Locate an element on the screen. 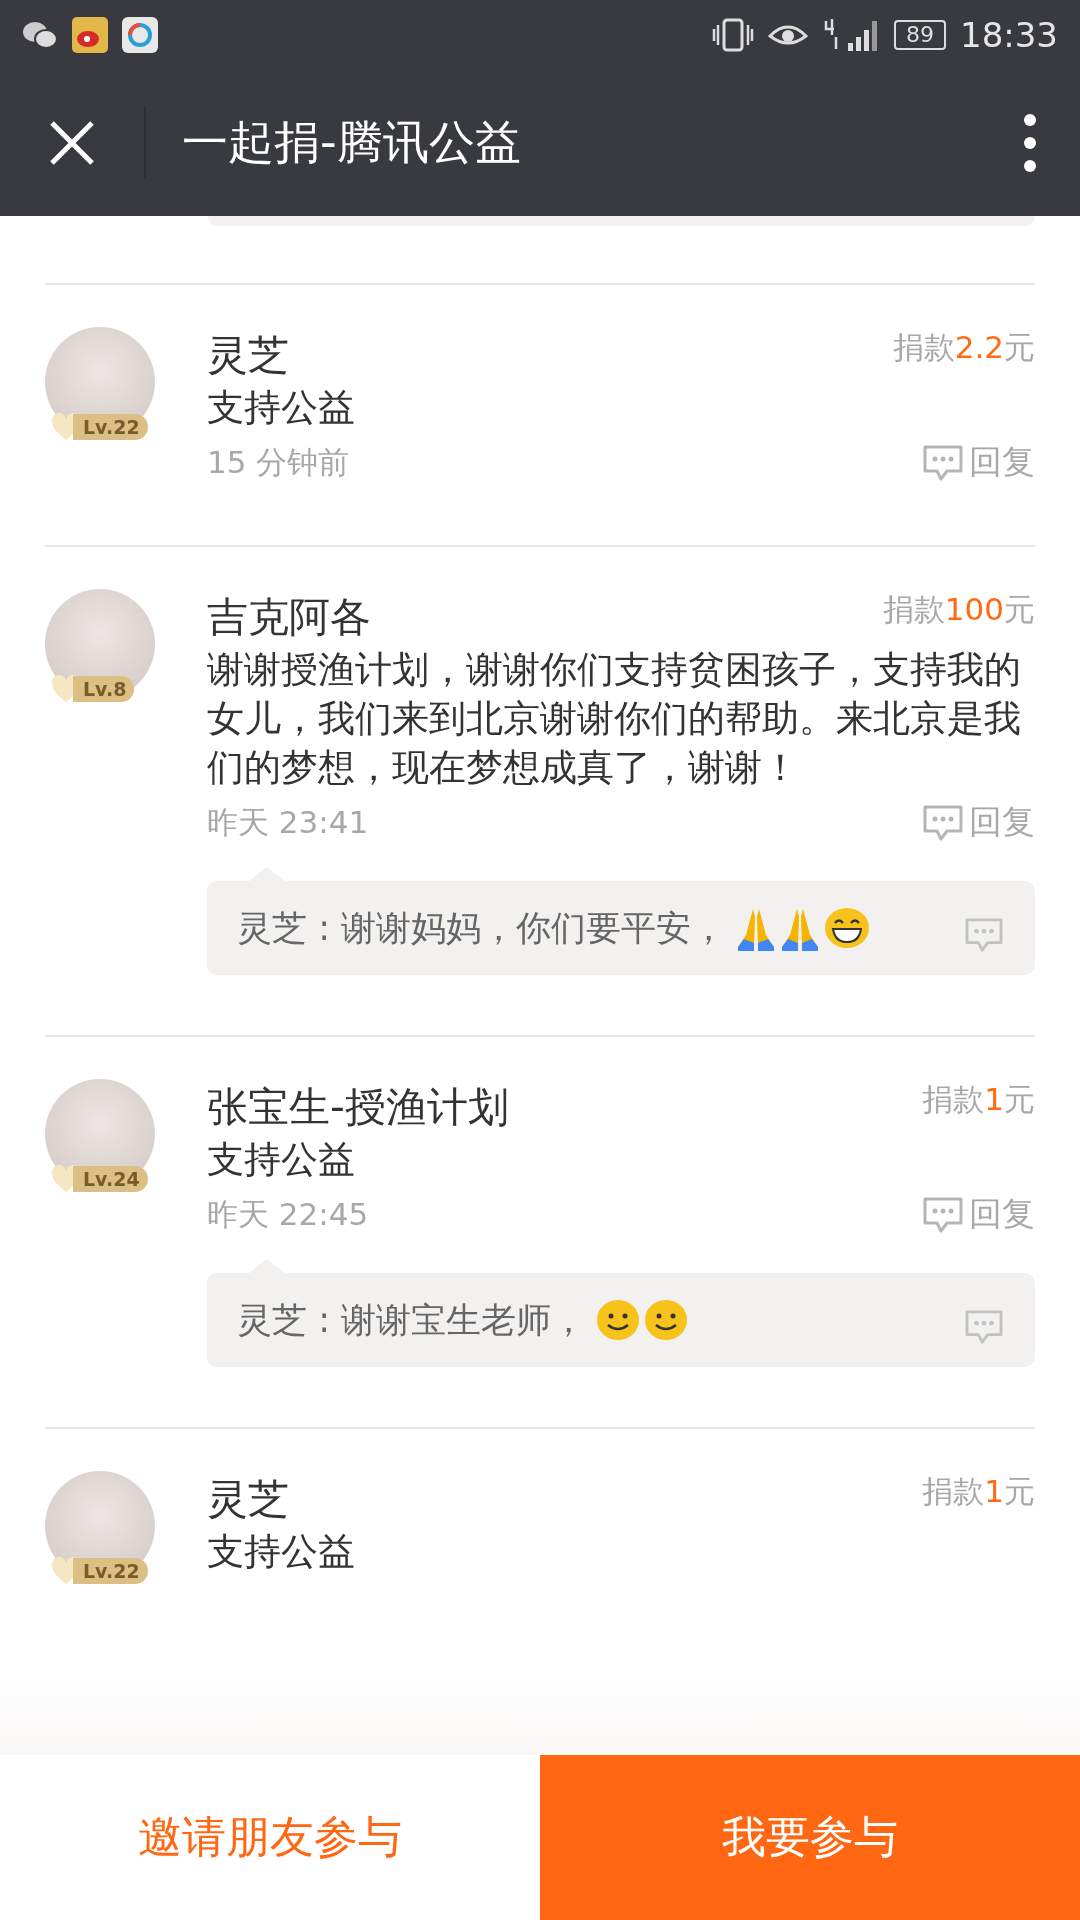 The width and height of the screenshot is (1080, 1920). weibo-app-icon is located at coordinates (90, 35).